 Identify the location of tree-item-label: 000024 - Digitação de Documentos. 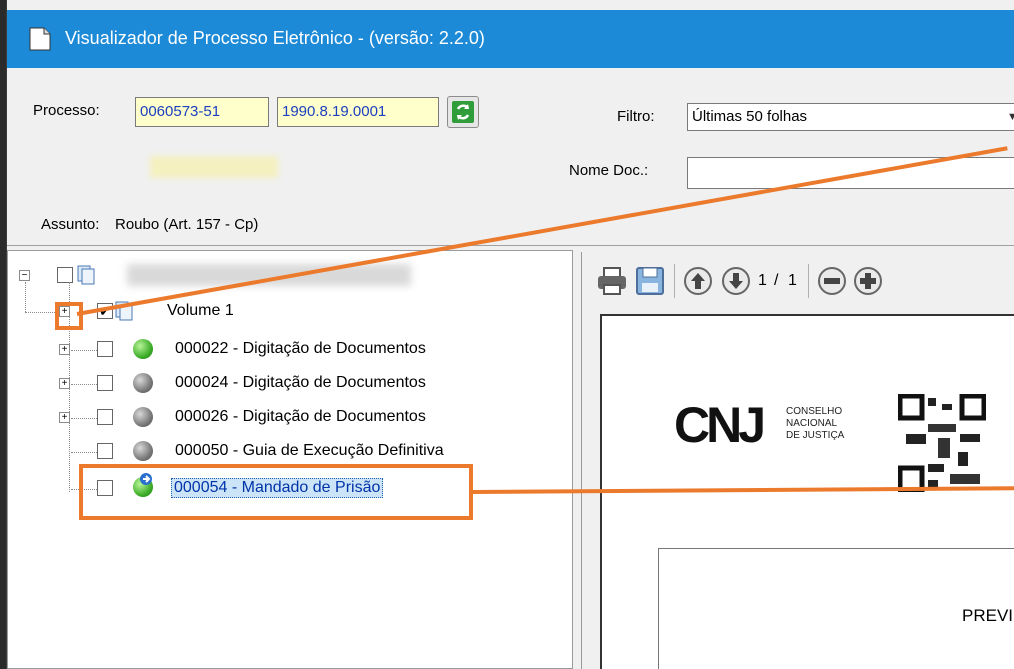
(300, 383).